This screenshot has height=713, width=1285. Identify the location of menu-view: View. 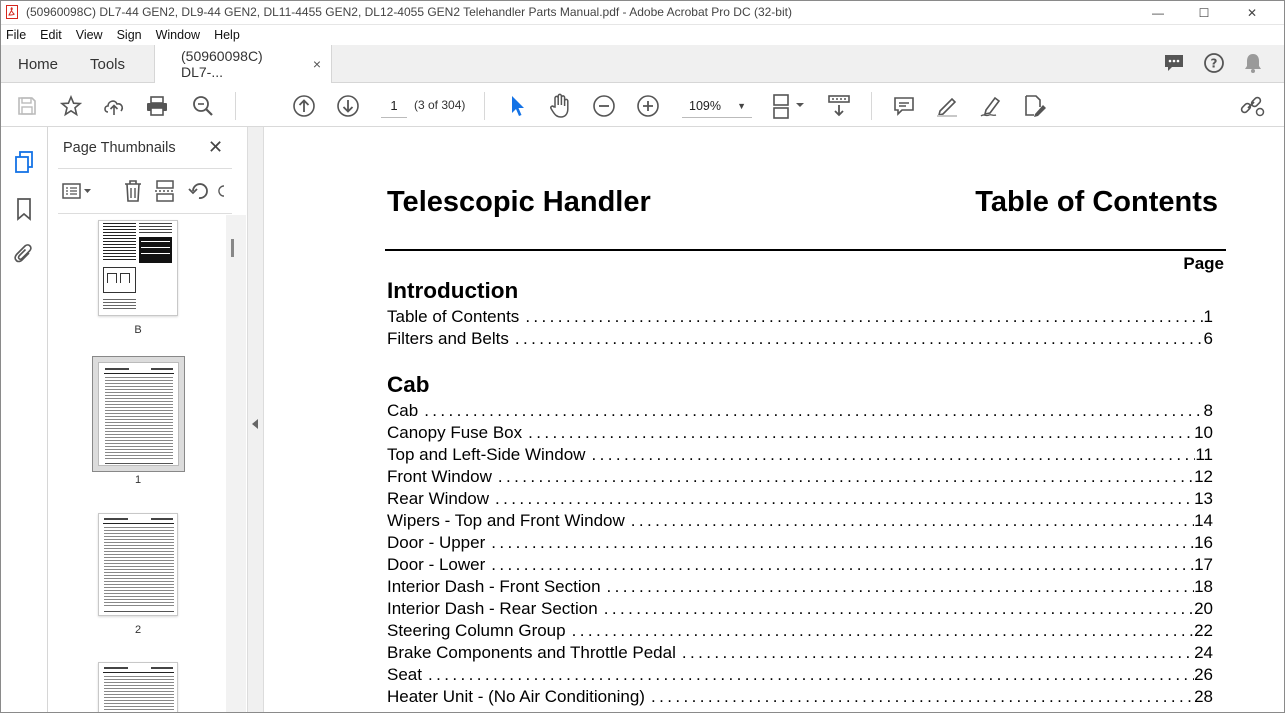
(89, 35).